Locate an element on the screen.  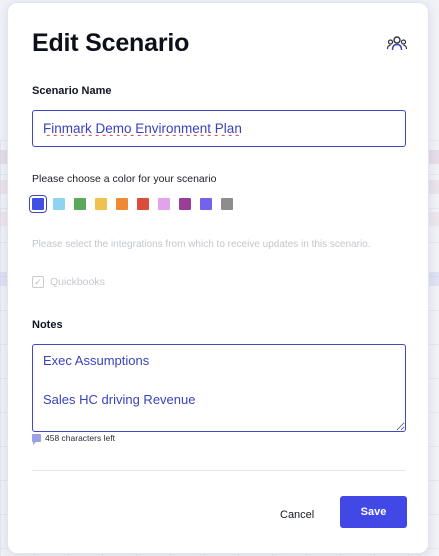
cancel-button: Cancel is located at coordinates (297, 515).